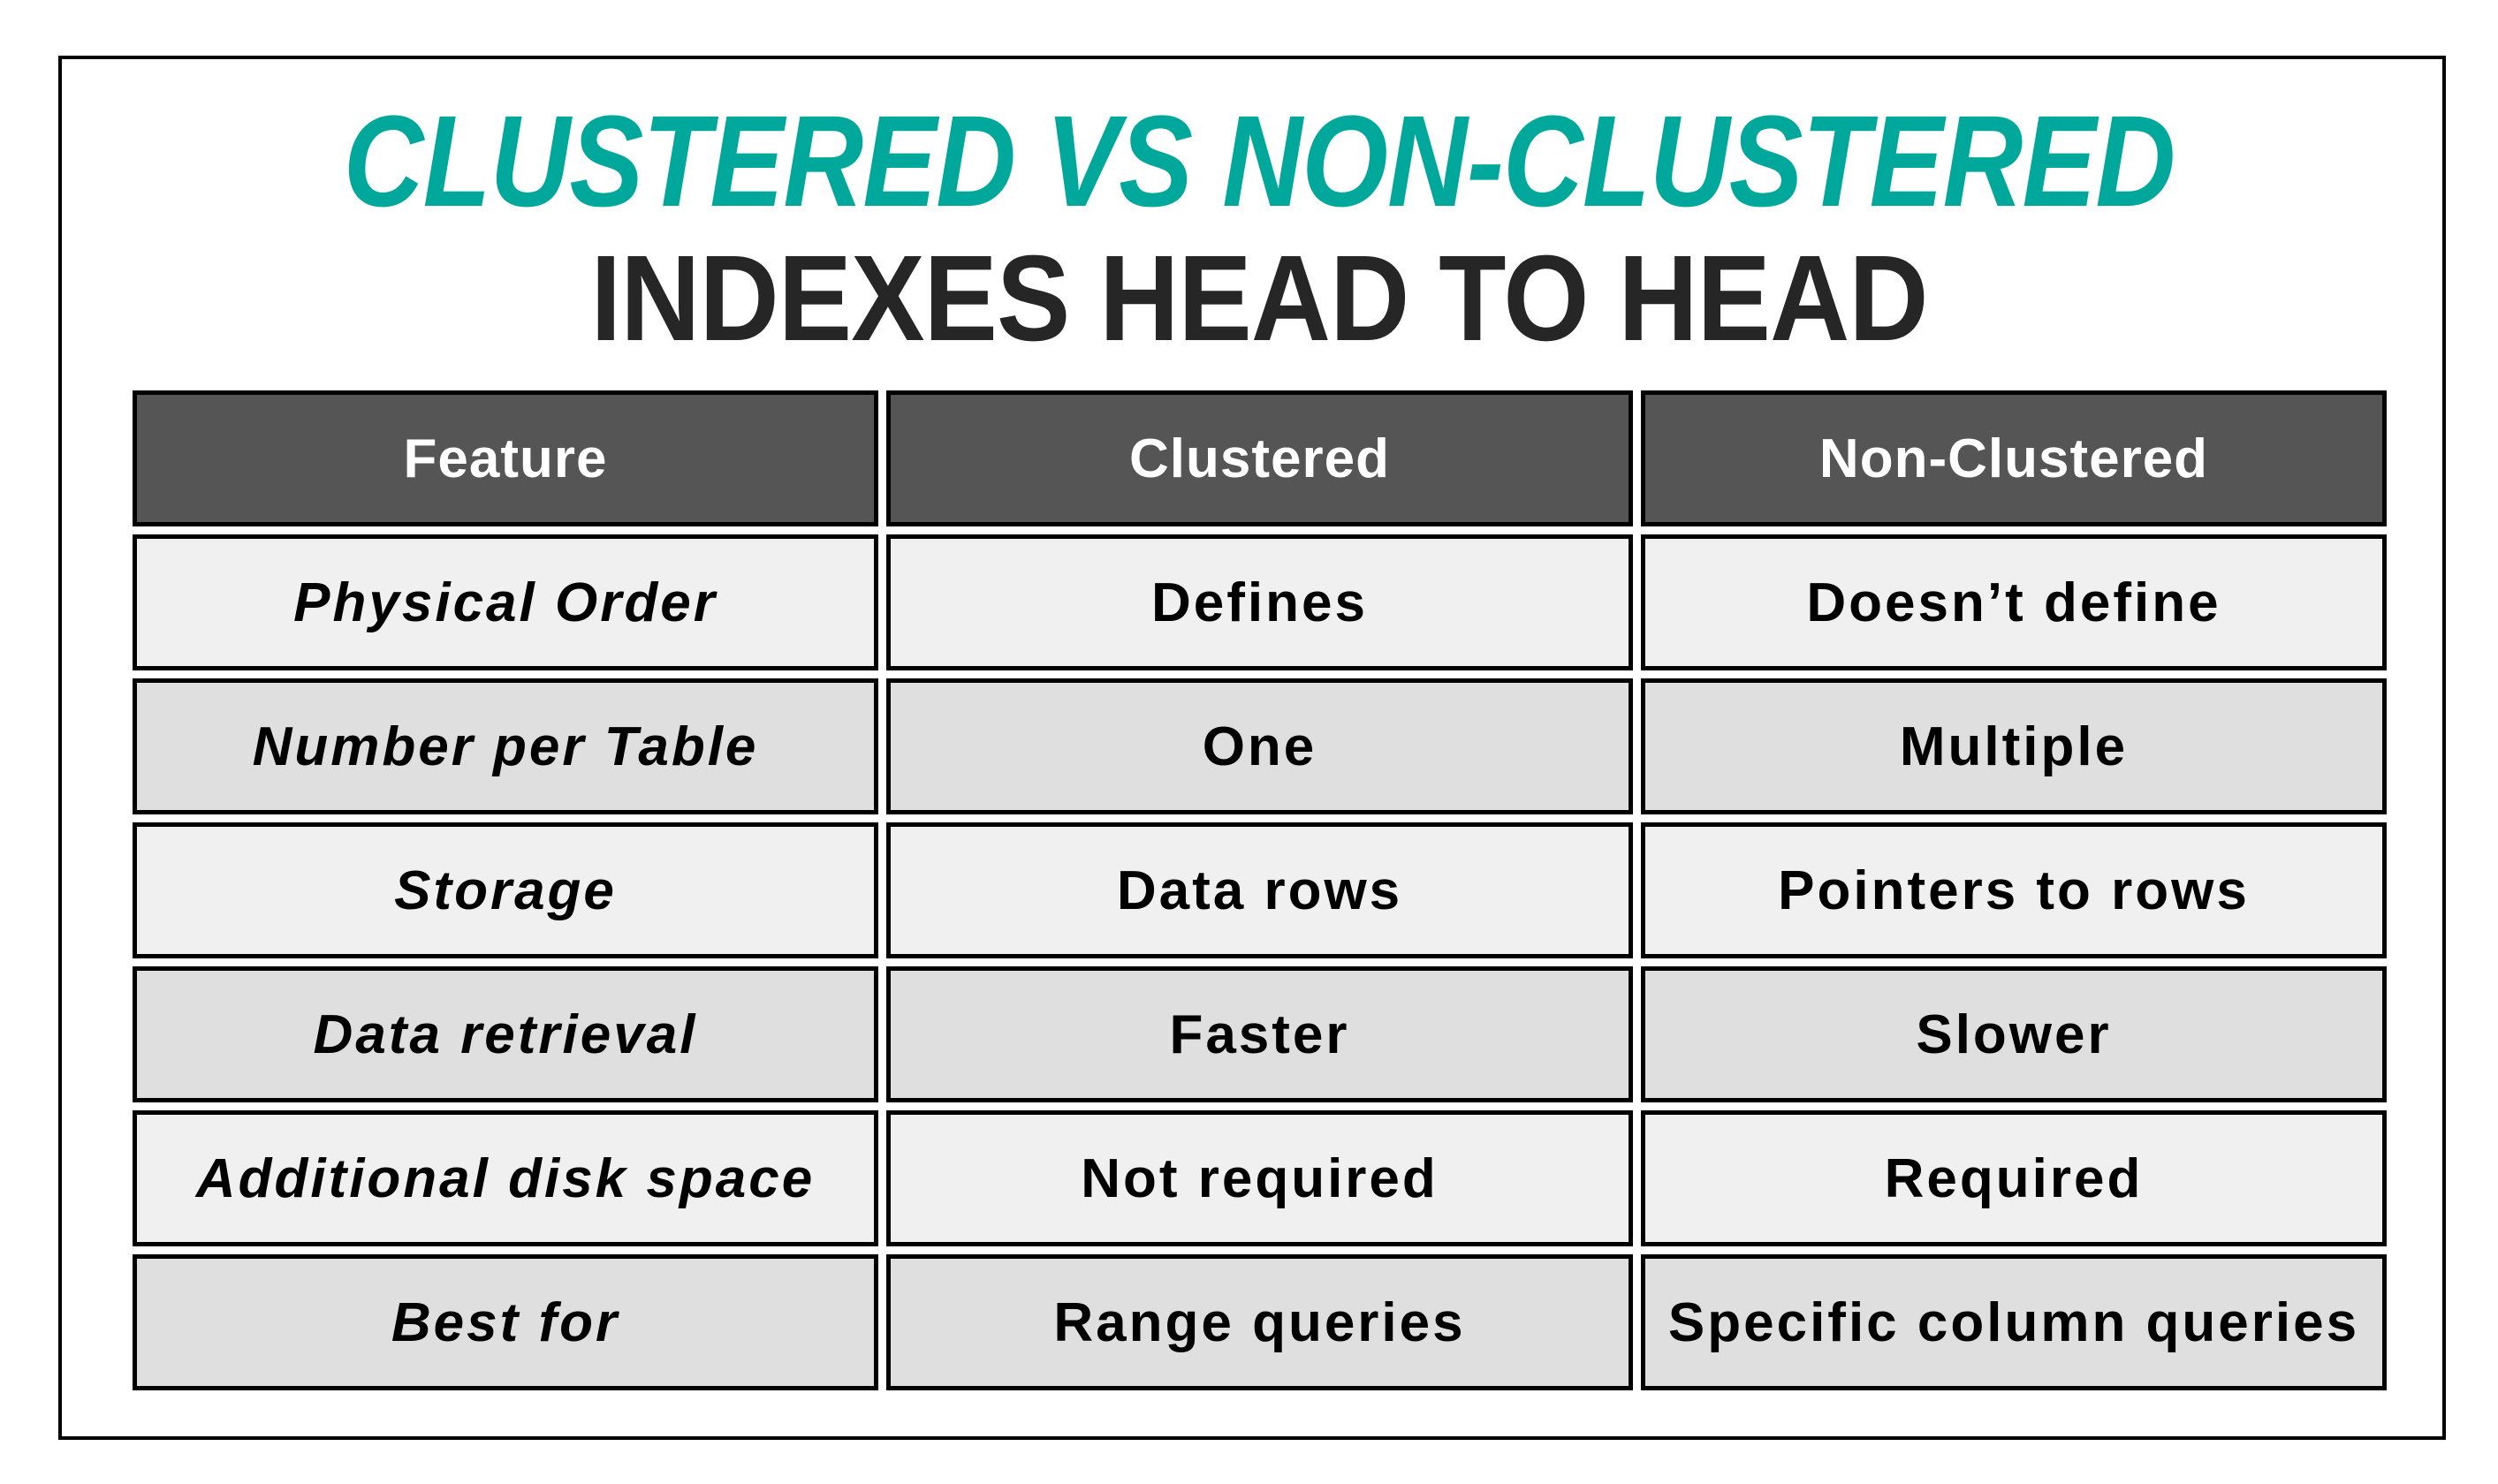 Image resolution: width=2498 pixels, height=1484 pixels. I want to click on row-non-clustered-cell: Pointers to rows, so click(2014, 890).